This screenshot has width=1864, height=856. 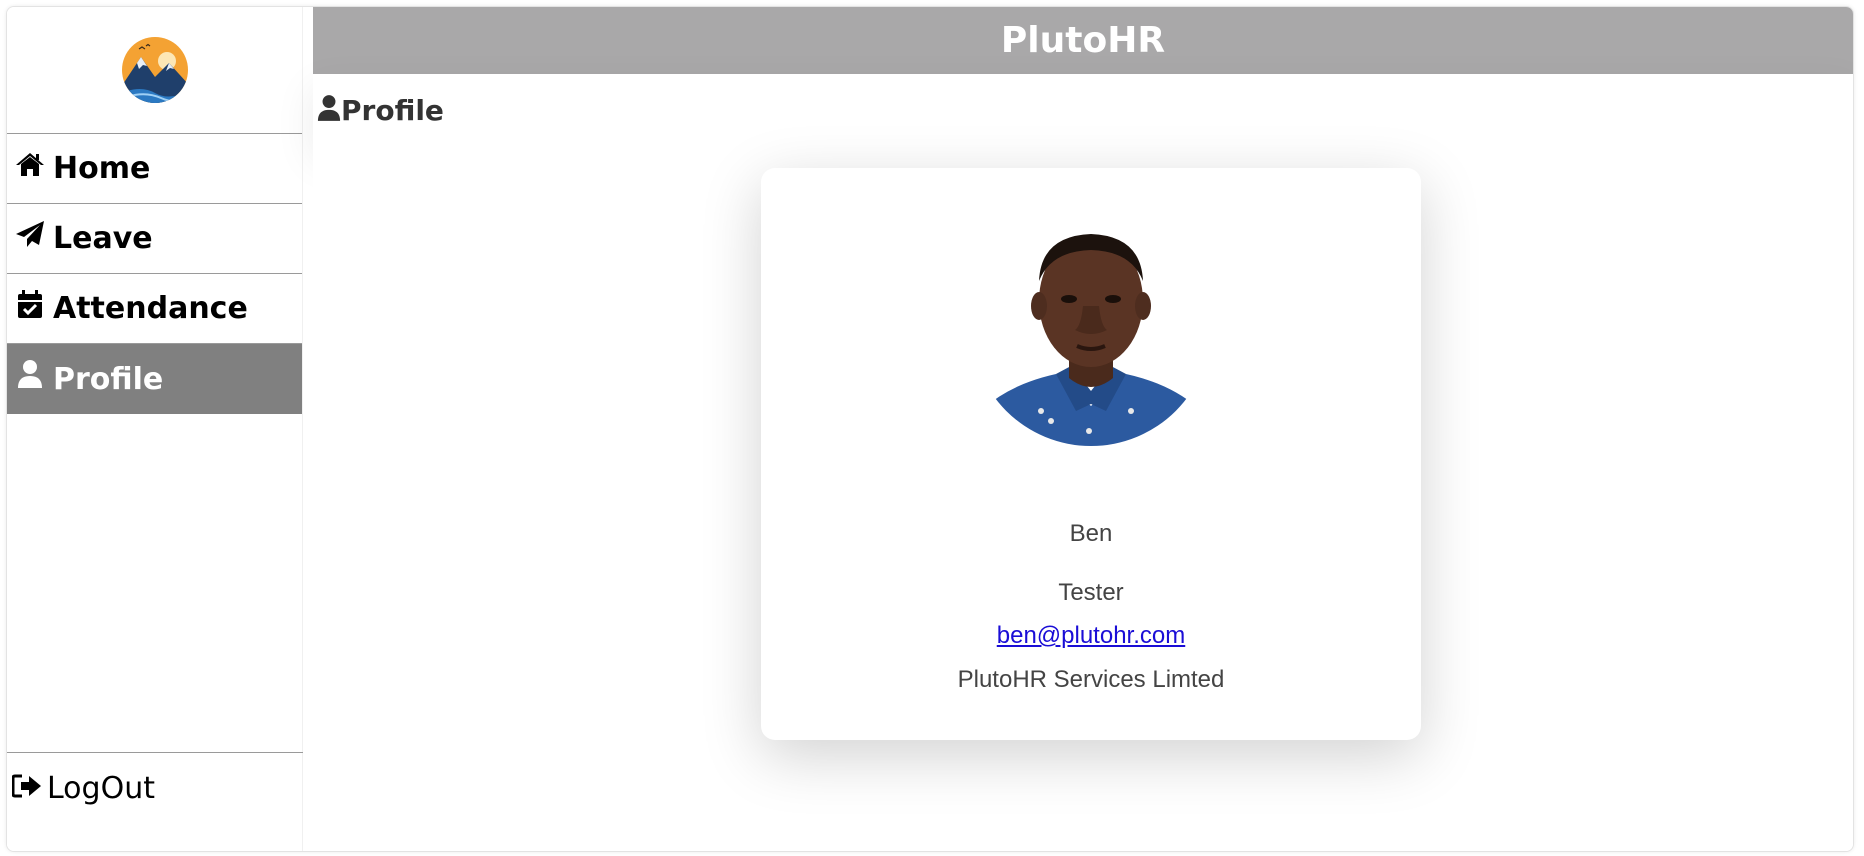 What do you see at coordinates (1091, 533) in the screenshot?
I see `profile-name: Ben` at bounding box center [1091, 533].